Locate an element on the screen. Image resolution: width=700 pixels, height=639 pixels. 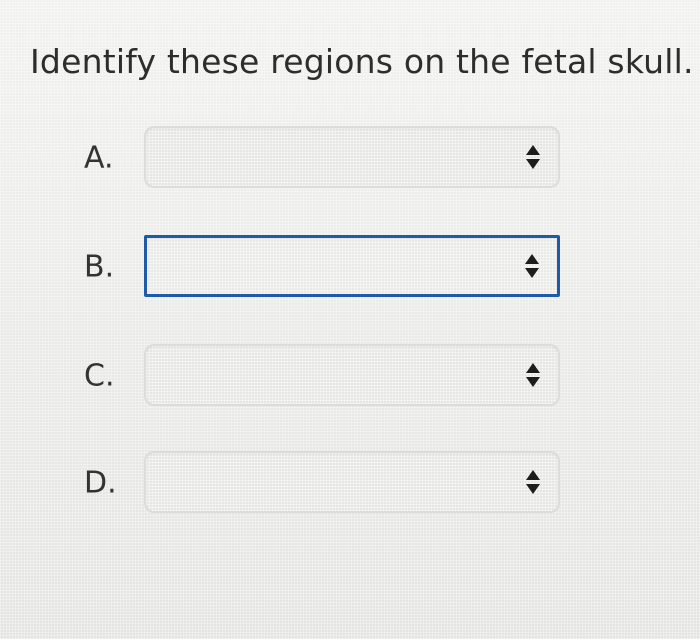
answer-row-a: A. is located at coordinates (350, 158).